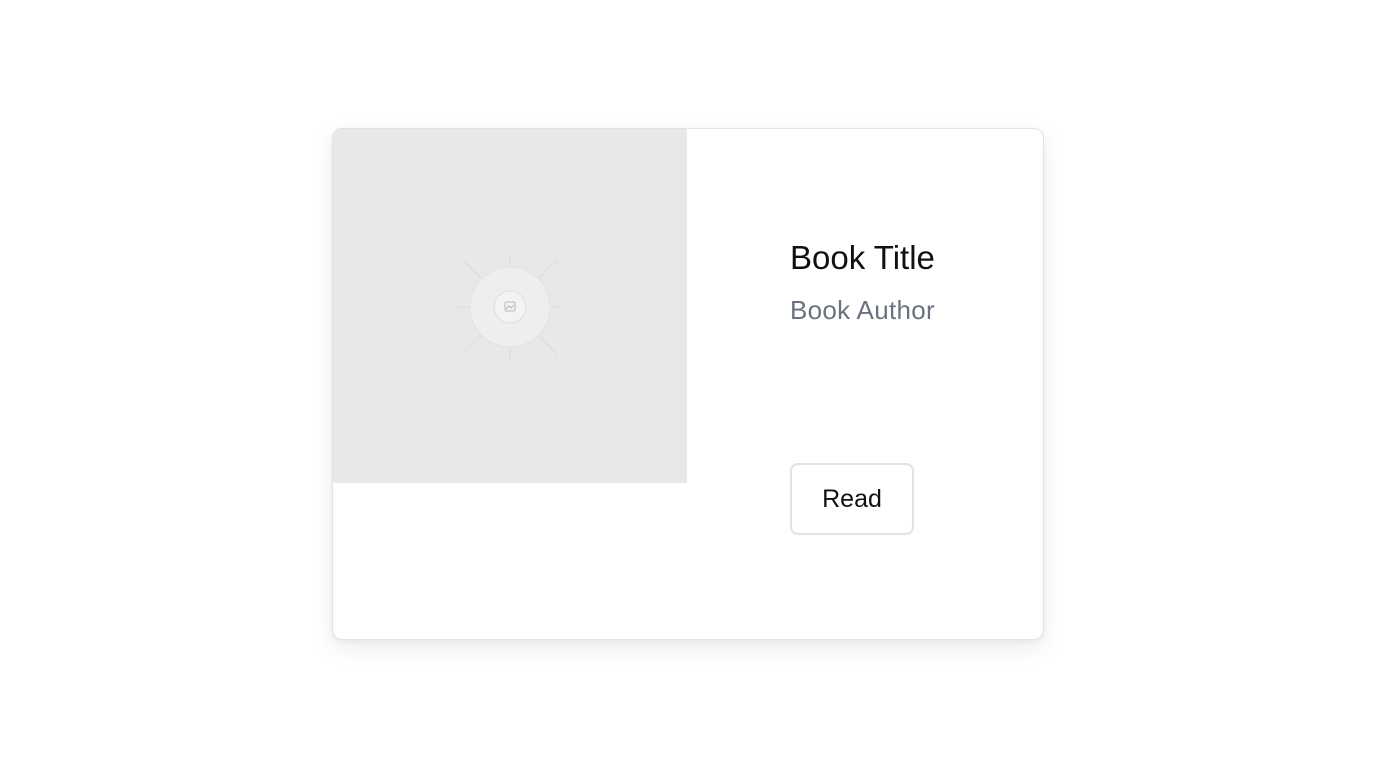  What do you see at coordinates (852, 499) in the screenshot?
I see `read-button: Read` at bounding box center [852, 499].